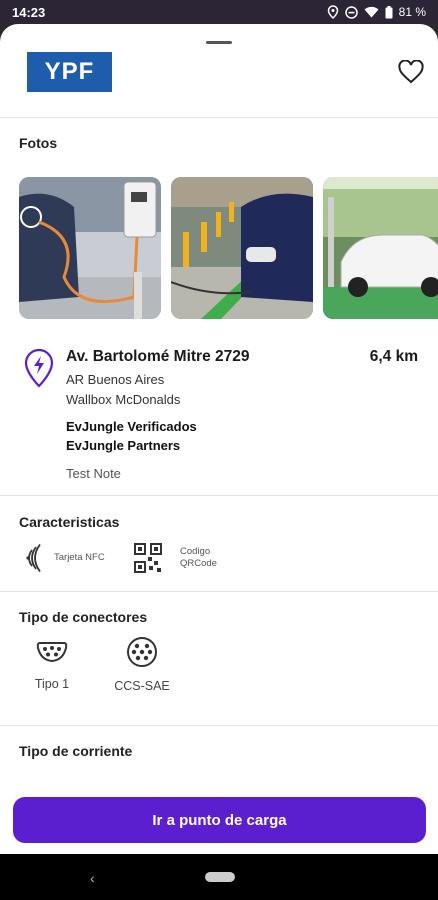 Image resolution: width=438 pixels, height=900 pixels. I want to click on qr-code-icon, so click(148, 558).